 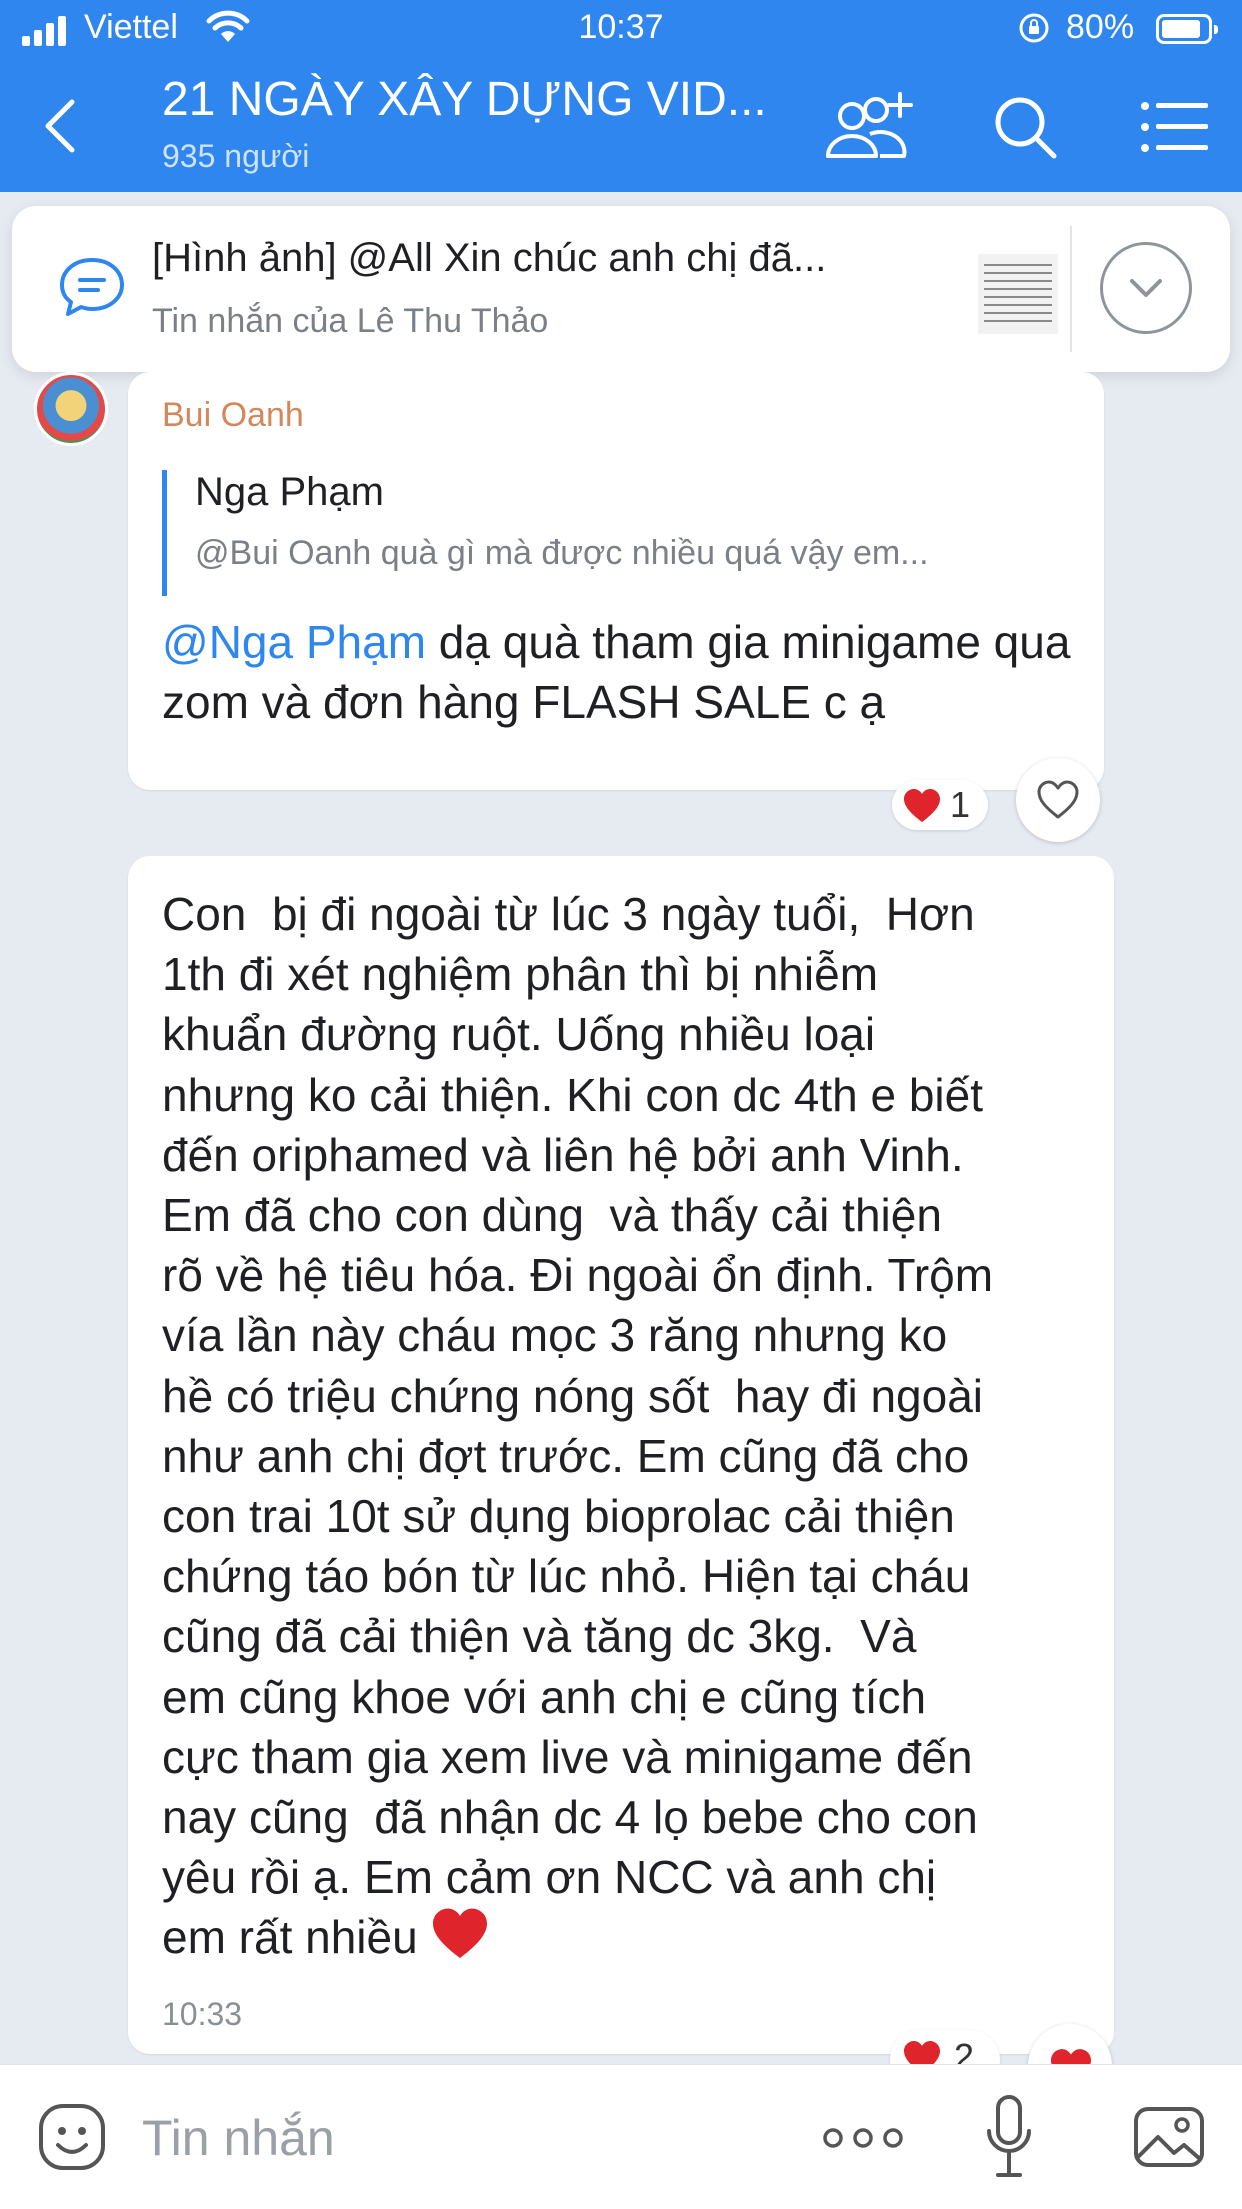 I want to click on pinned-message-author: Tin nhắn của Lê Thu Thảo, so click(x=350, y=321).